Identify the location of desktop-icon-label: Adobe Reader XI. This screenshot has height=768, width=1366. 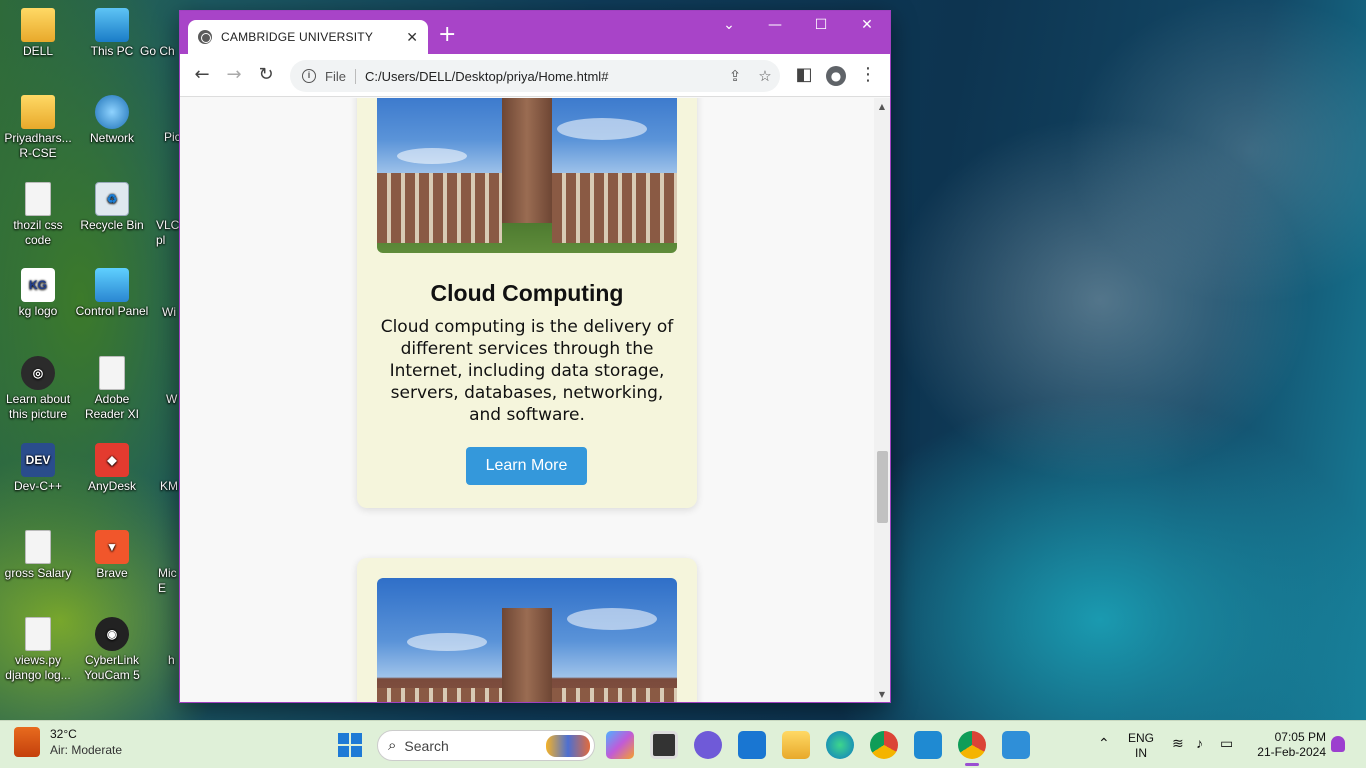
(112, 406).